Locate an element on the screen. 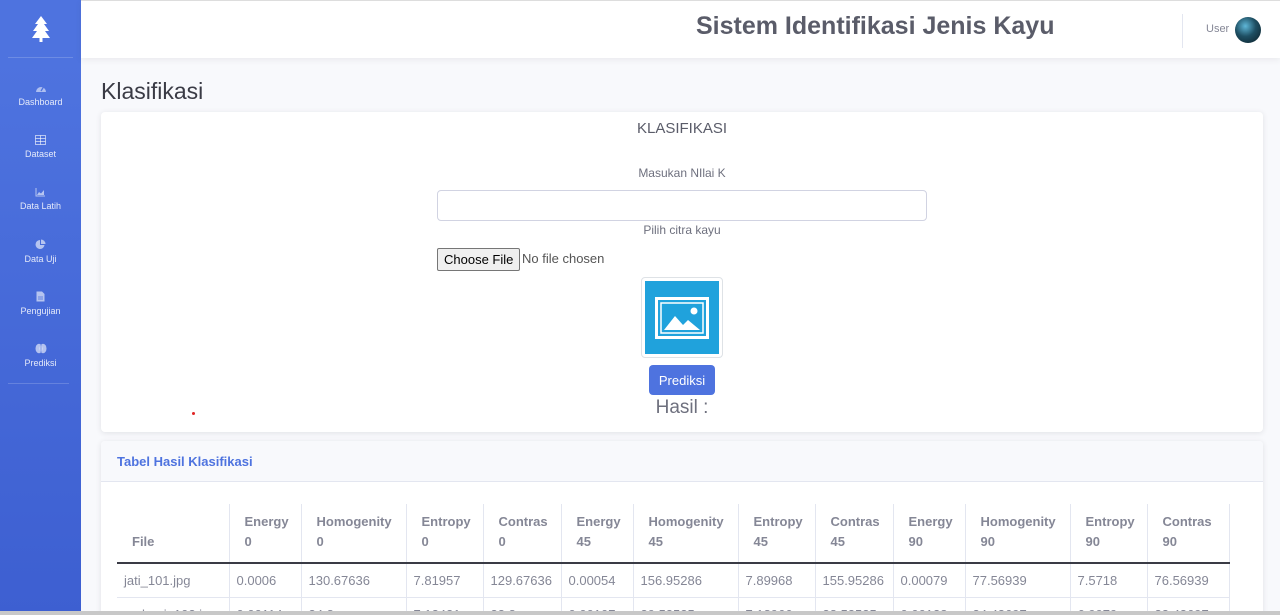 The width and height of the screenshot is (1280, 615). sidebar-item-prediksi: Prediksi is located at coordinates (40, 355).